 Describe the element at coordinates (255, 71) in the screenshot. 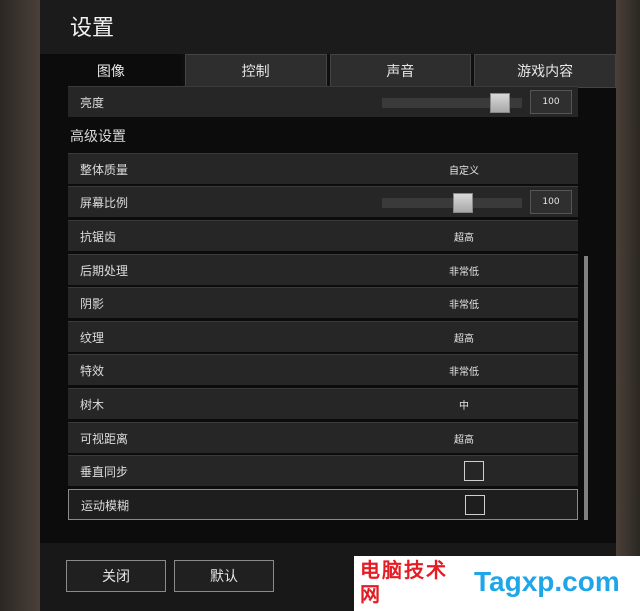

I see `tab-controls: 控制` at that location.